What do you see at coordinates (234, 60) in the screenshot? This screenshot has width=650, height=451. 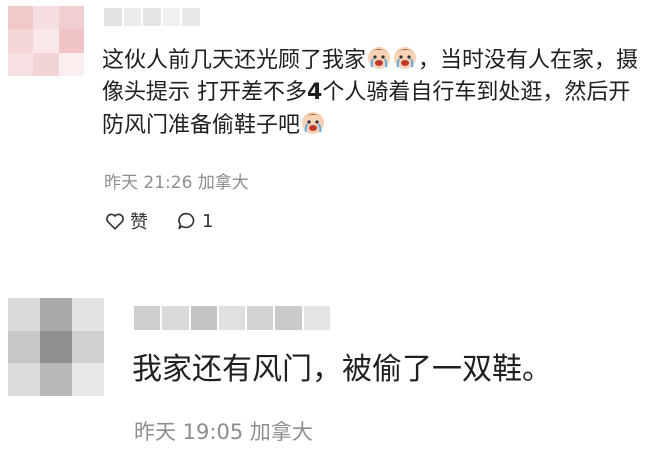 I see `comment-text-part: 这伙人前几天还光顾了我家` at bounding box center [234, 60].